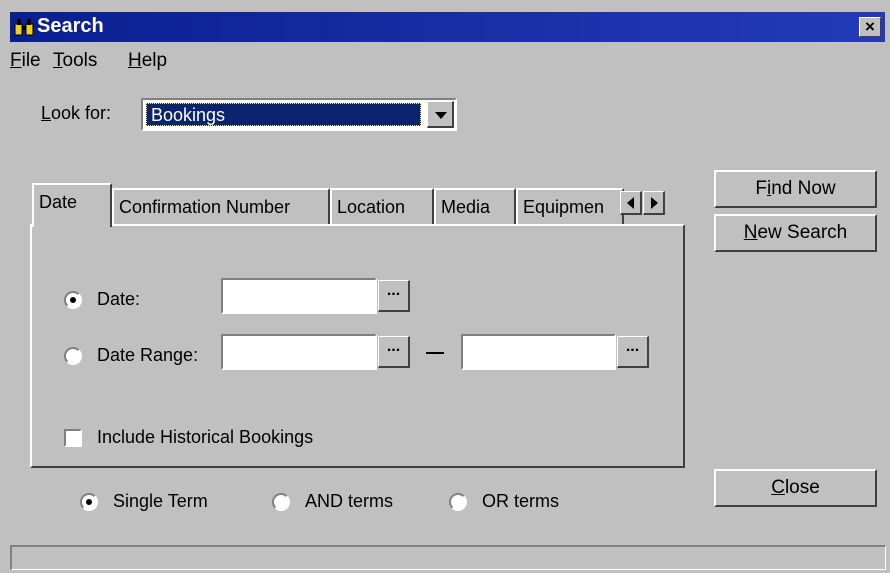 The width and height of the screenshot is (890, 573). Describe the element at coordinates (148, 355) in the screenshot. I see `date-range-label: Date Range:` at that location.